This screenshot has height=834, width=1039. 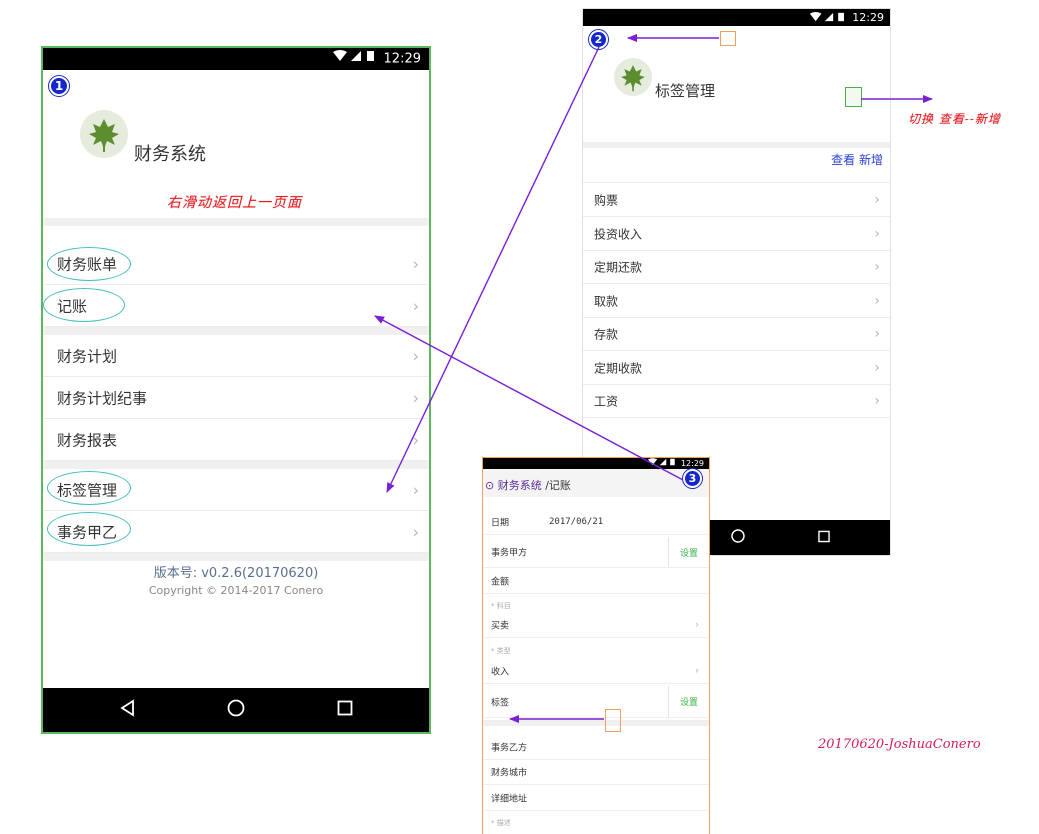 What do you see at coordinates (736, 267) in the screenshot?
I see `tag-item: 定期还款 ›` at bounding box center [736, 267].